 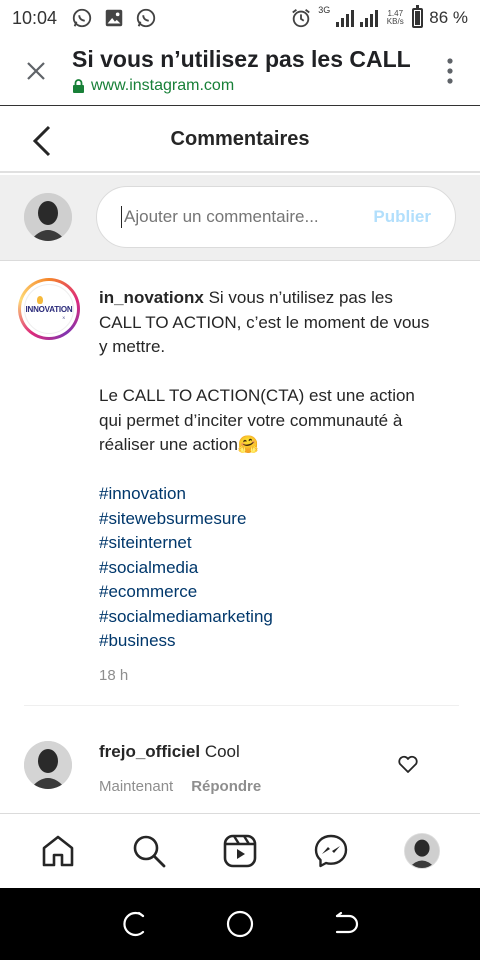 I want to click on commenter-avatar, so click(x=48, y=765).